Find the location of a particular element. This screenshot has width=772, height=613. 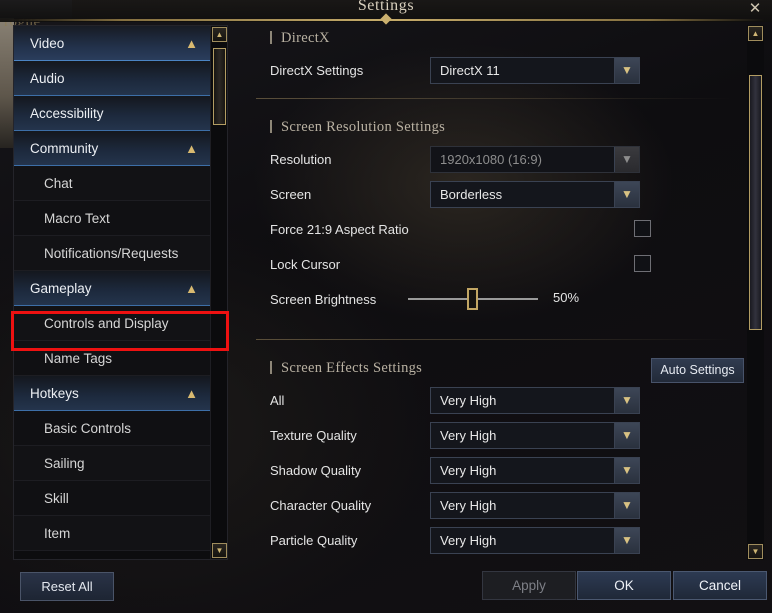

dropdown-screen: Borderless ▼ is located at coordinates (535, 194).